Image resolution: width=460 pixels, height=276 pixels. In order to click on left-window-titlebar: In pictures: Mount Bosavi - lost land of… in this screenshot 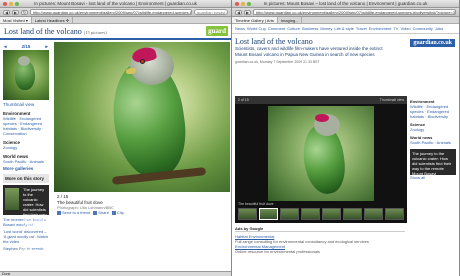, I will do `click(115, 4)`.